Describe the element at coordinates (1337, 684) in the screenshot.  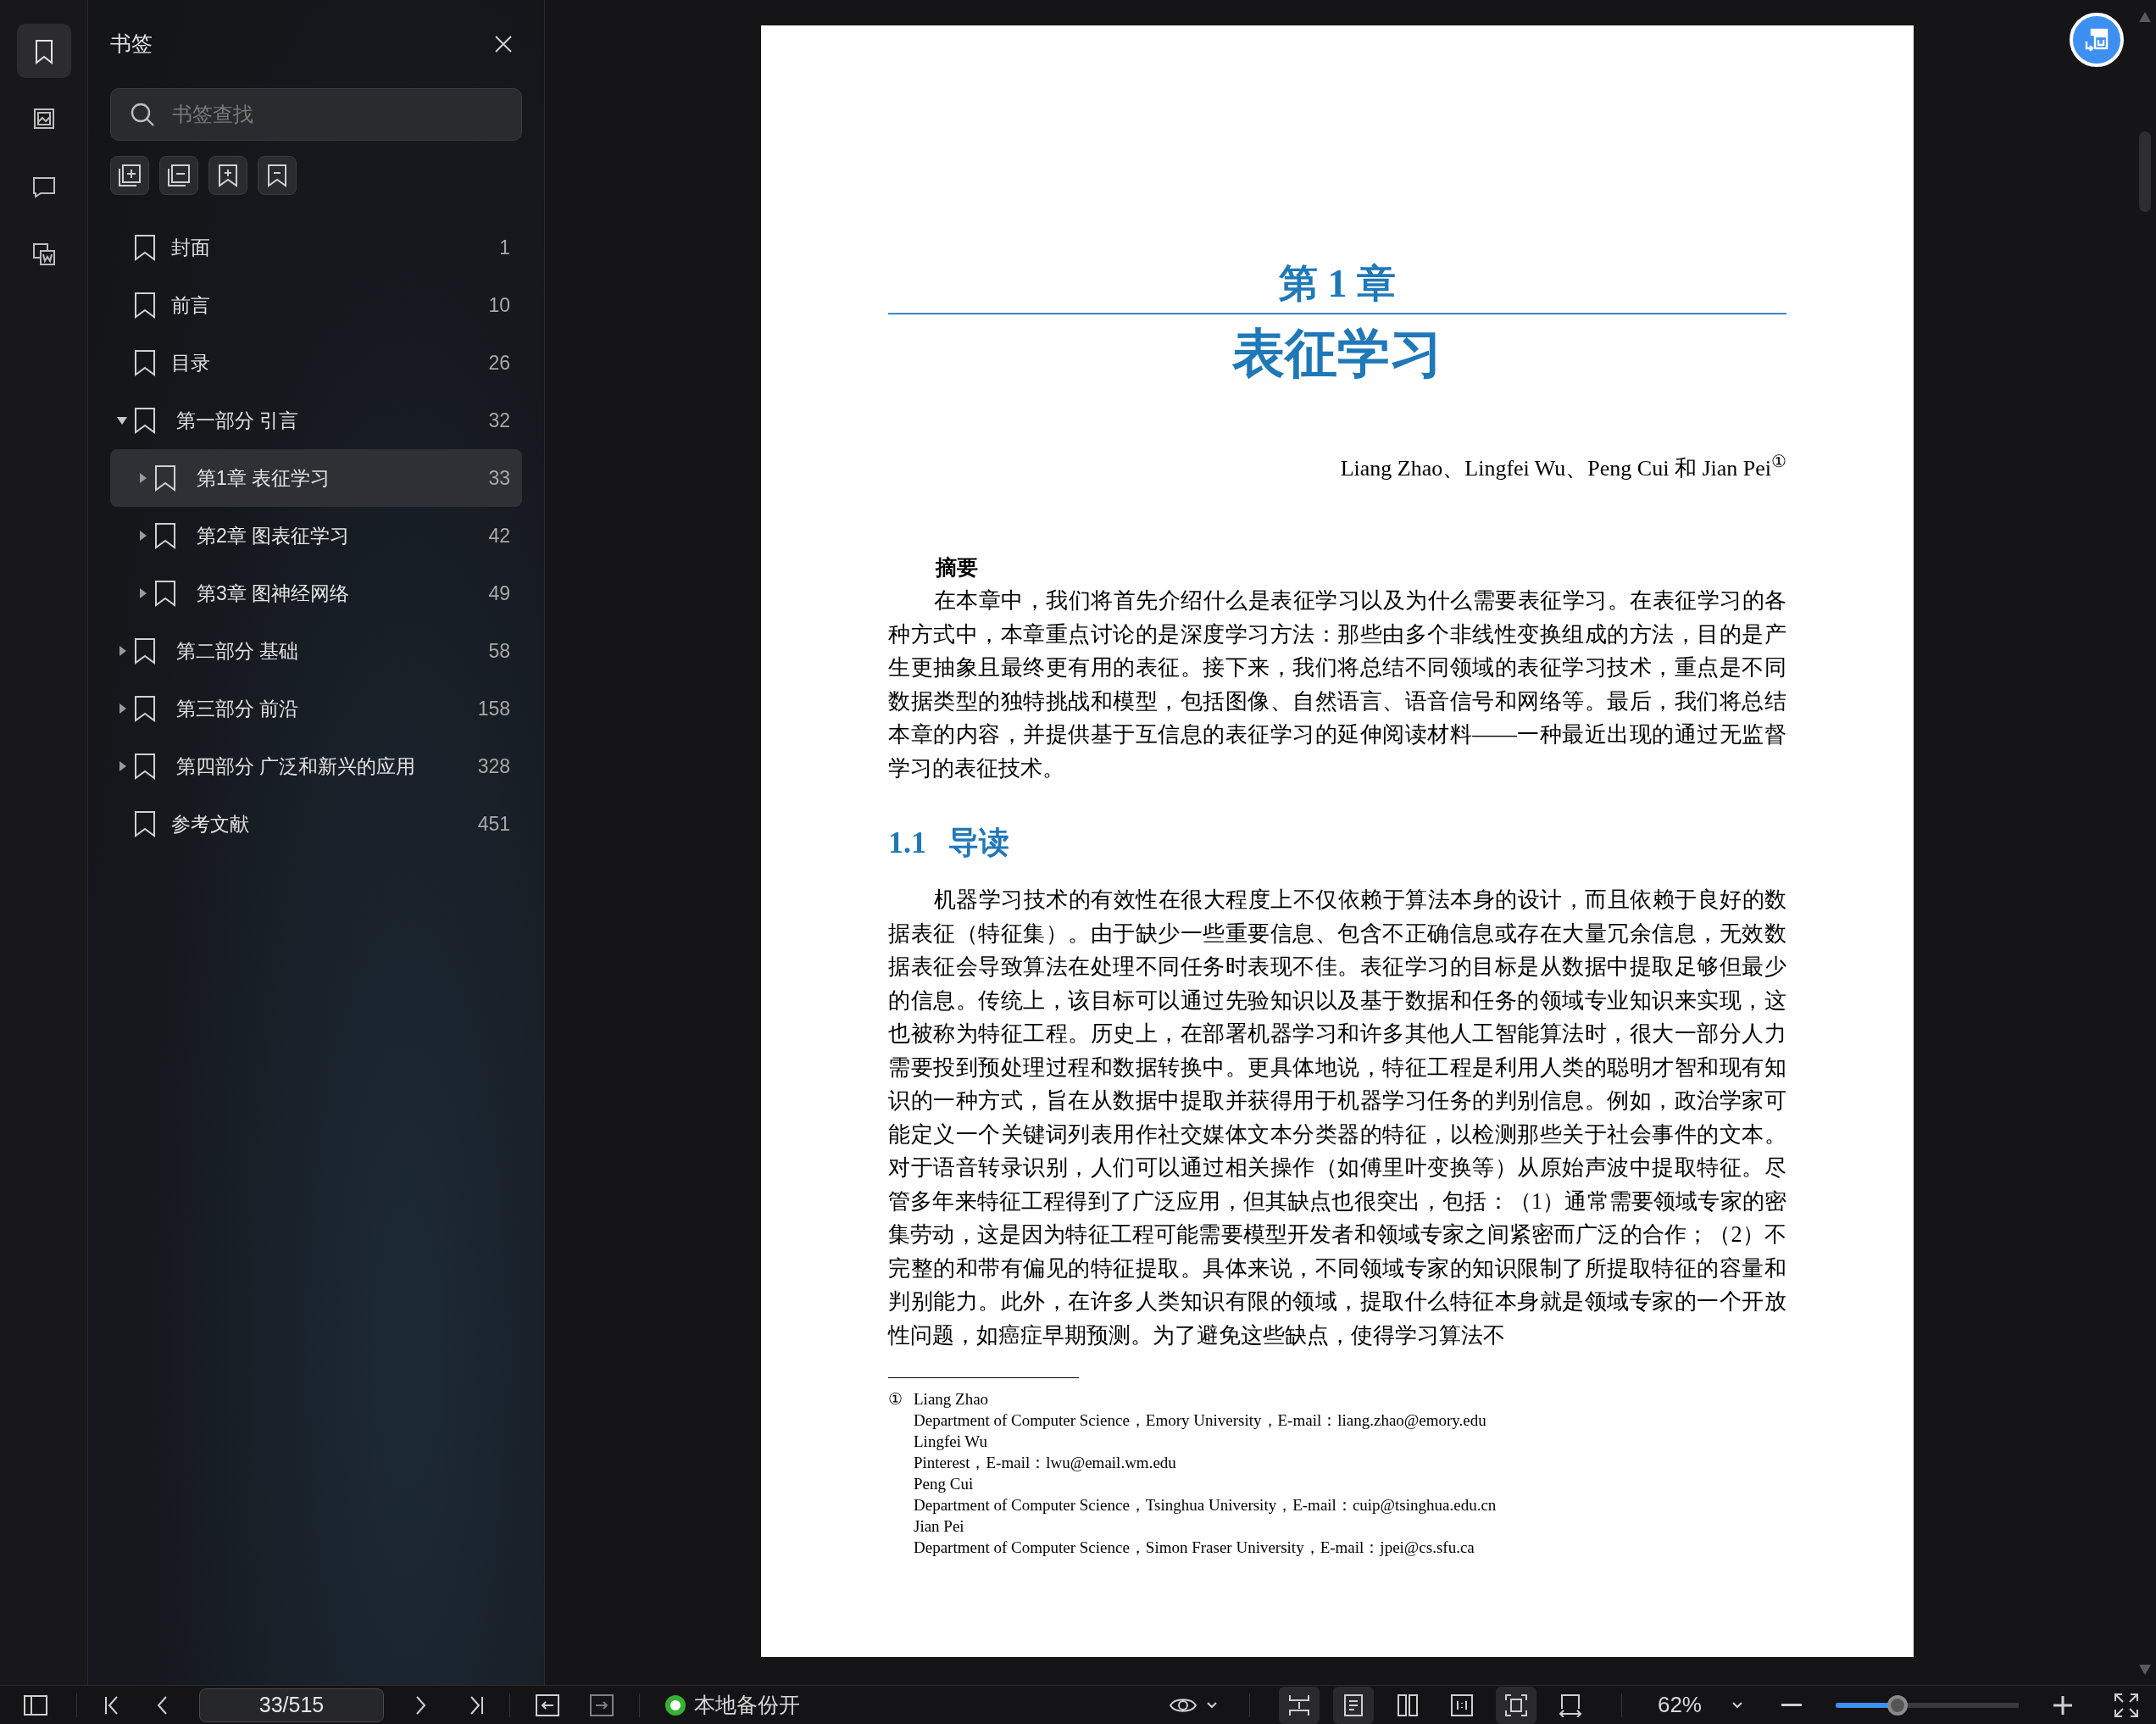
I see `abstract-paragraph: 在本章中，我们将首先介绍什么是表征学习以及为什么需要表征学习。在表征学习的各种方式中，本章重点讨论的是深度学习方法：那些由多个非线性变换组成的方法，目的是产生更抽象且最终更有用的表征。接下来，我们将总结不同领域的表征学习技术，重点是不同数据类型的独特挑战和模型，包括图像、自然语言、语音信号和网络等。最后，我们将总结本章的内容，并提供基于互信息的表征学习的延伸阅读材料——一种最近出现的通过无监督学习的表征技术。` at that location.